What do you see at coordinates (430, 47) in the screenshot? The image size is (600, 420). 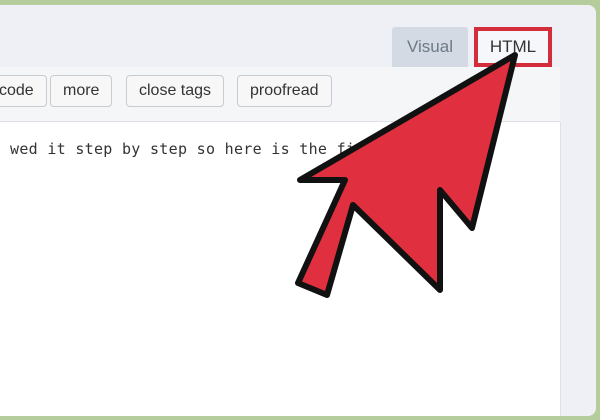 I see `tab-visual: Visual` at bounding box center [430, 47].